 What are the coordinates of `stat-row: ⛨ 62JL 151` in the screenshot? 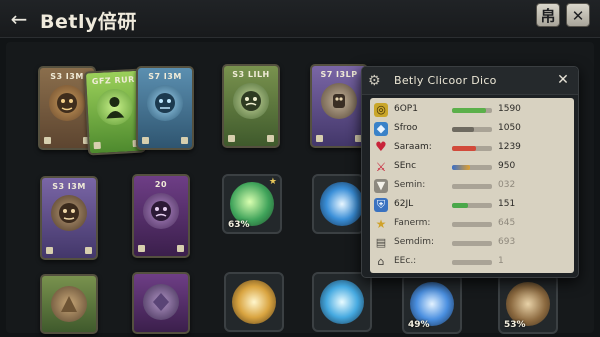 It's located at (472, 206).